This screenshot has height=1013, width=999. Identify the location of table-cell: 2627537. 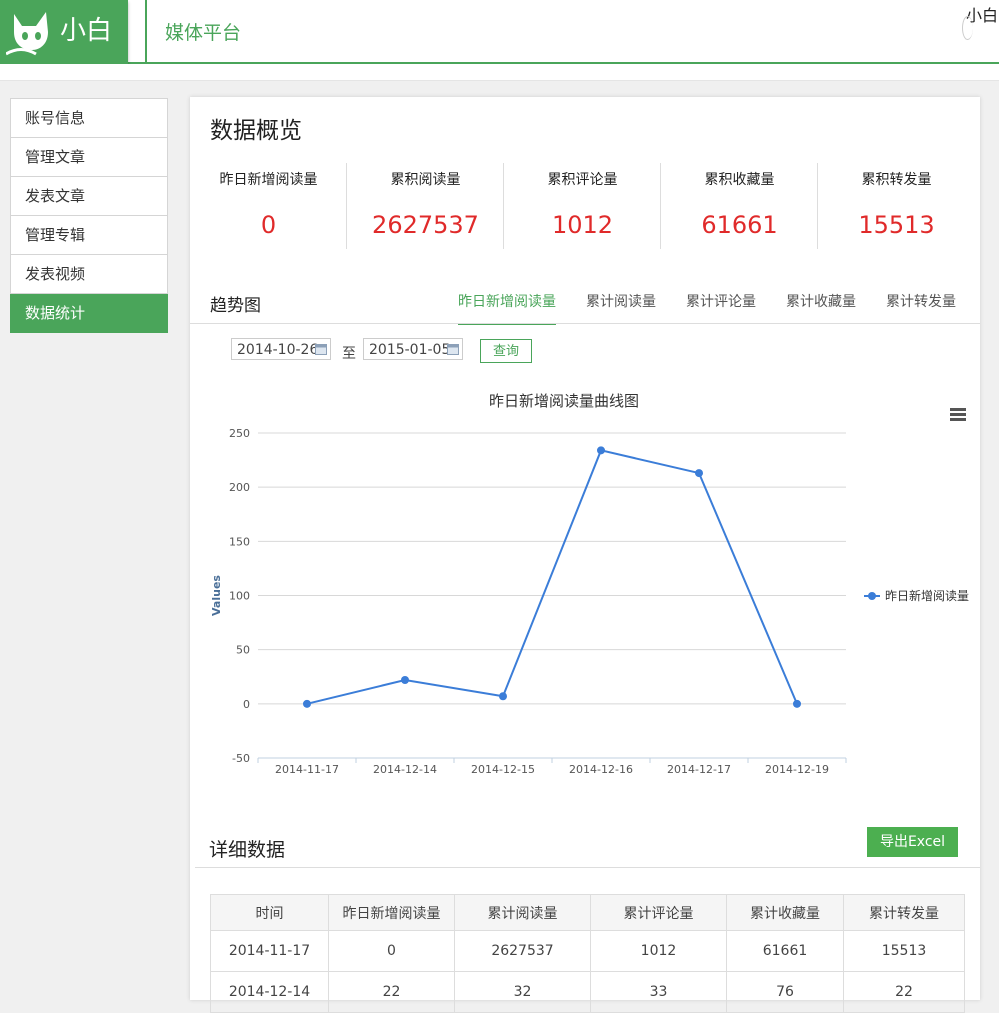
(522, 951).